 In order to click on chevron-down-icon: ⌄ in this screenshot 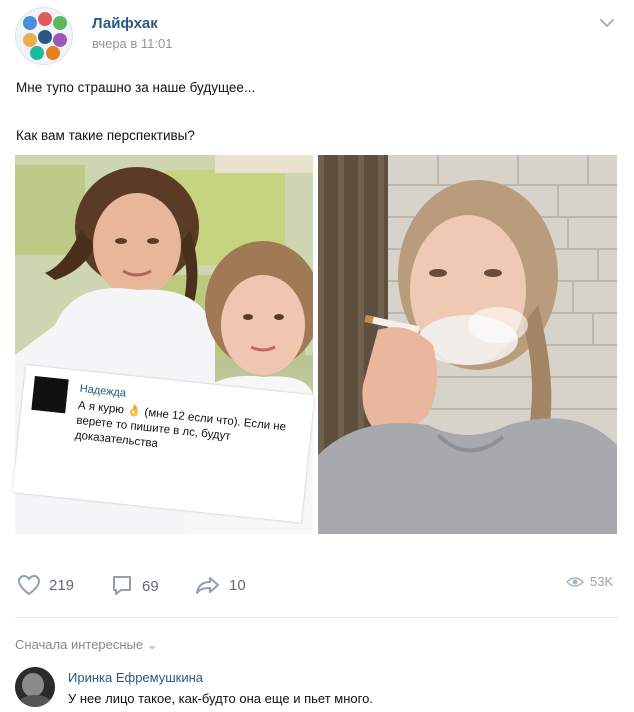, I will do `click(152, 644)`.